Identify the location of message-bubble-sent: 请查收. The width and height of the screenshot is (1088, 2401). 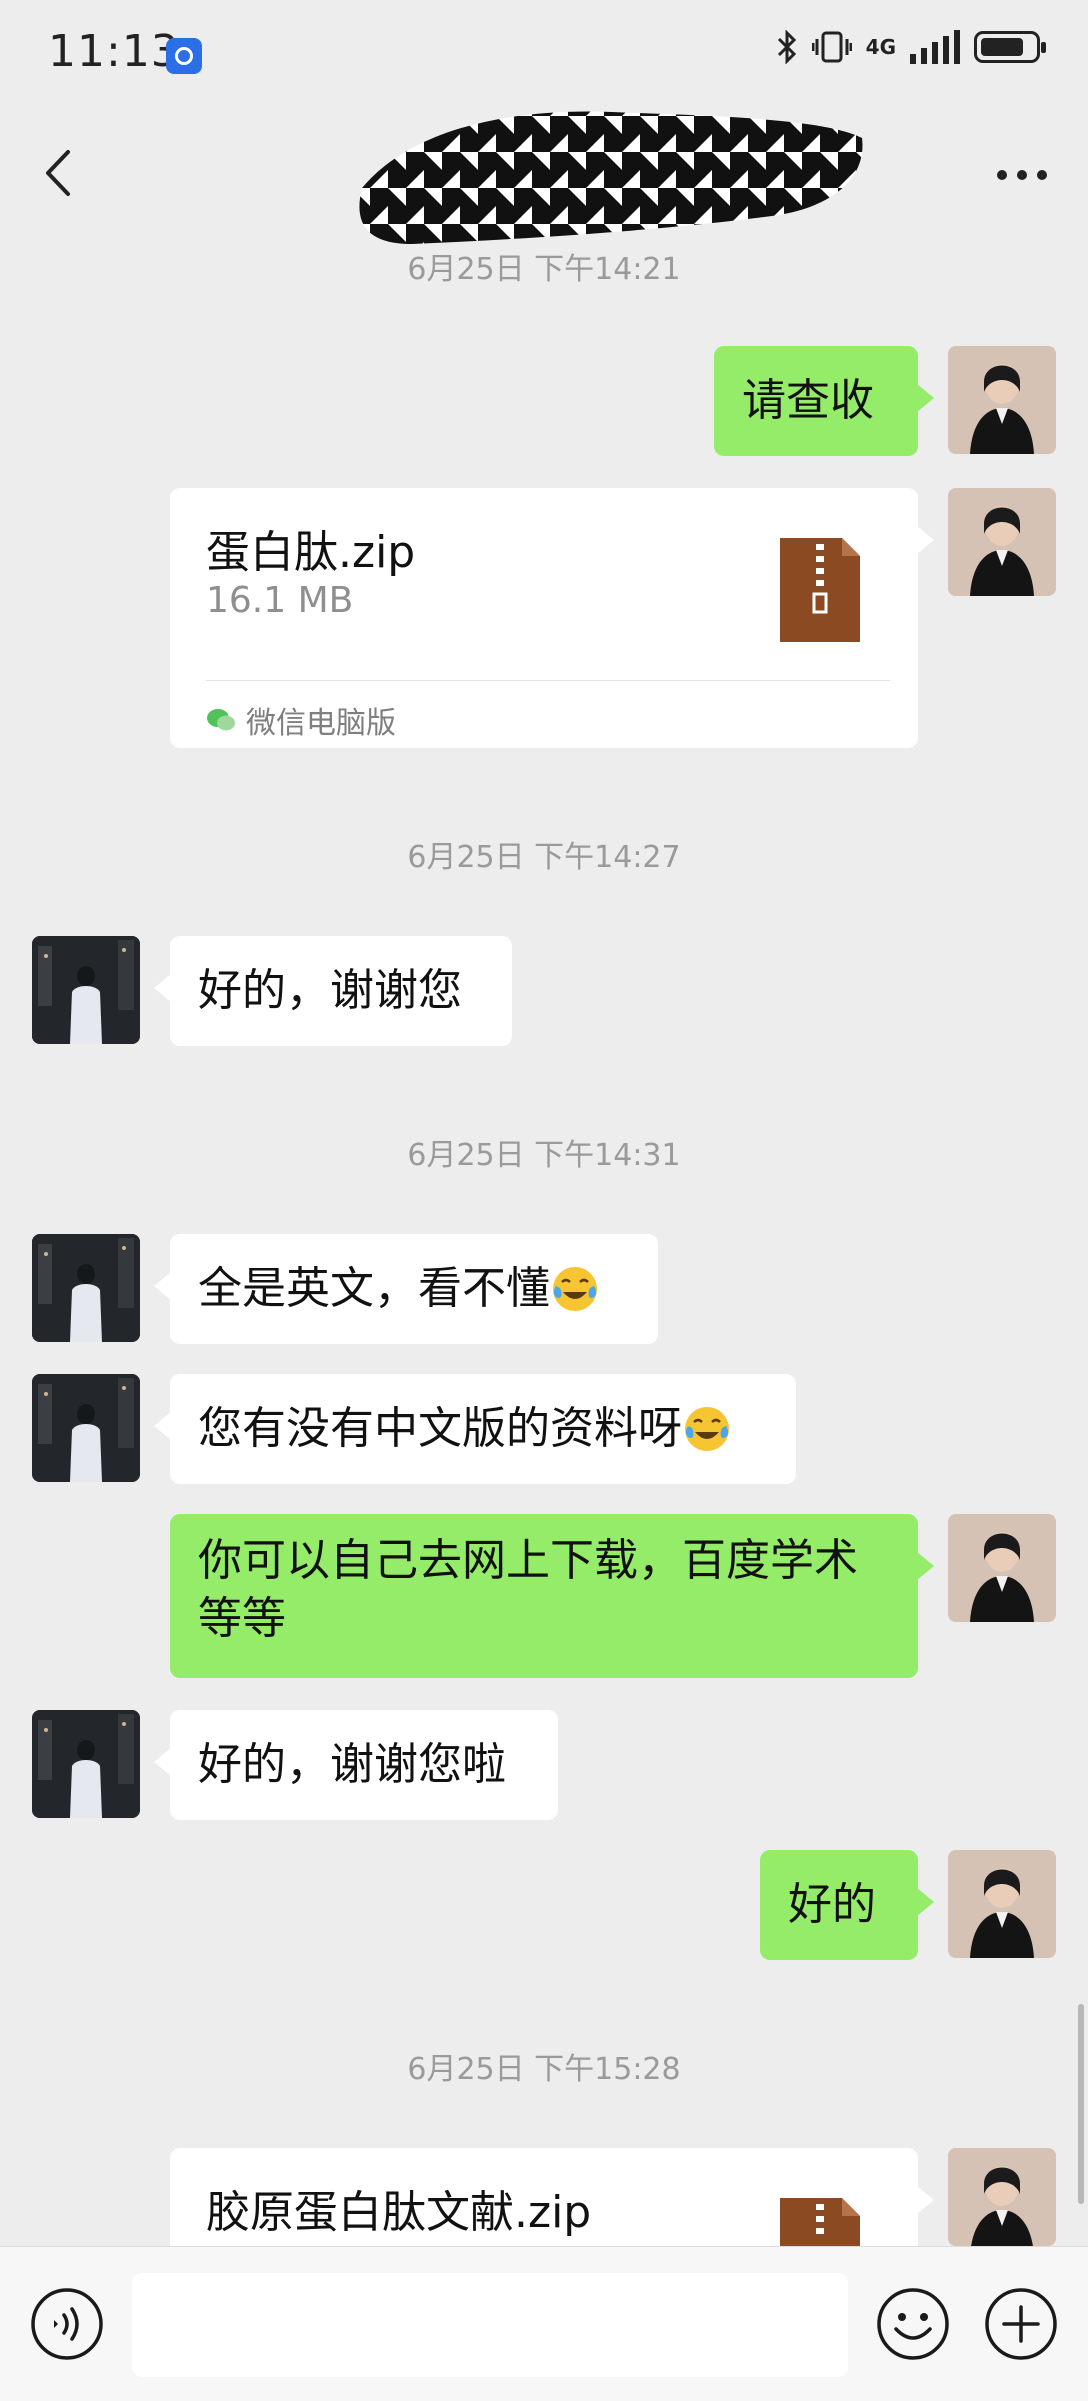
(824, 401).